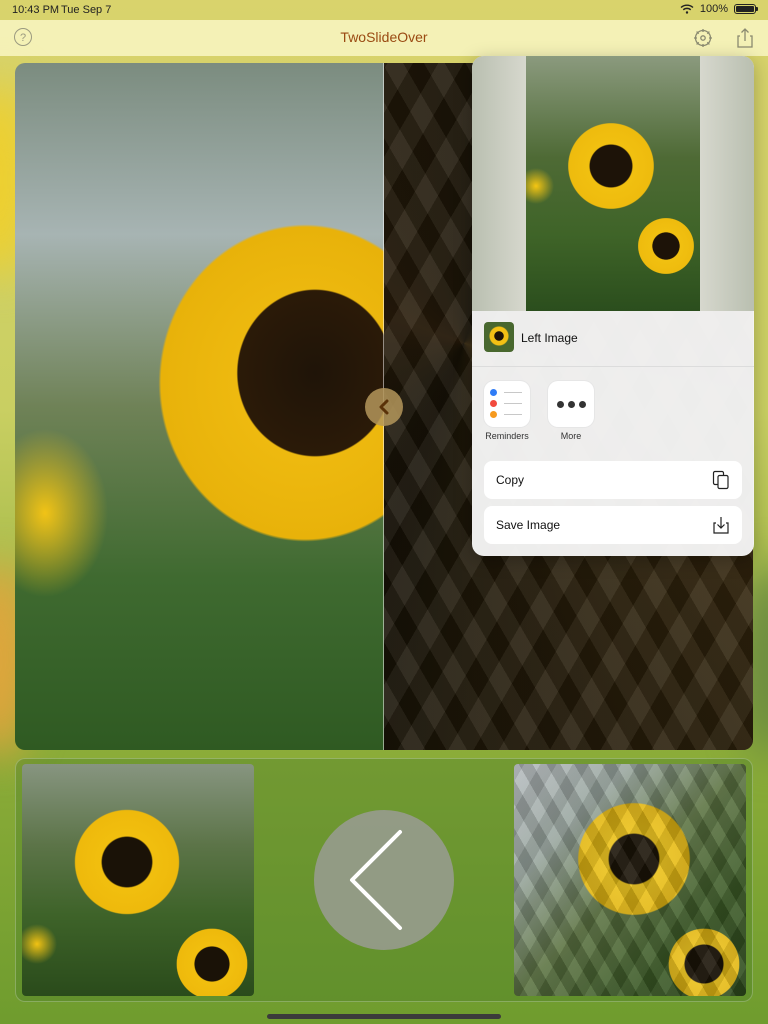 The height and width of the screenshot is (1024, 768). What do you see at coordinates (613, 339) in the screenshot?
I see `share-header: Left Image` at bounding box center [613, 339].